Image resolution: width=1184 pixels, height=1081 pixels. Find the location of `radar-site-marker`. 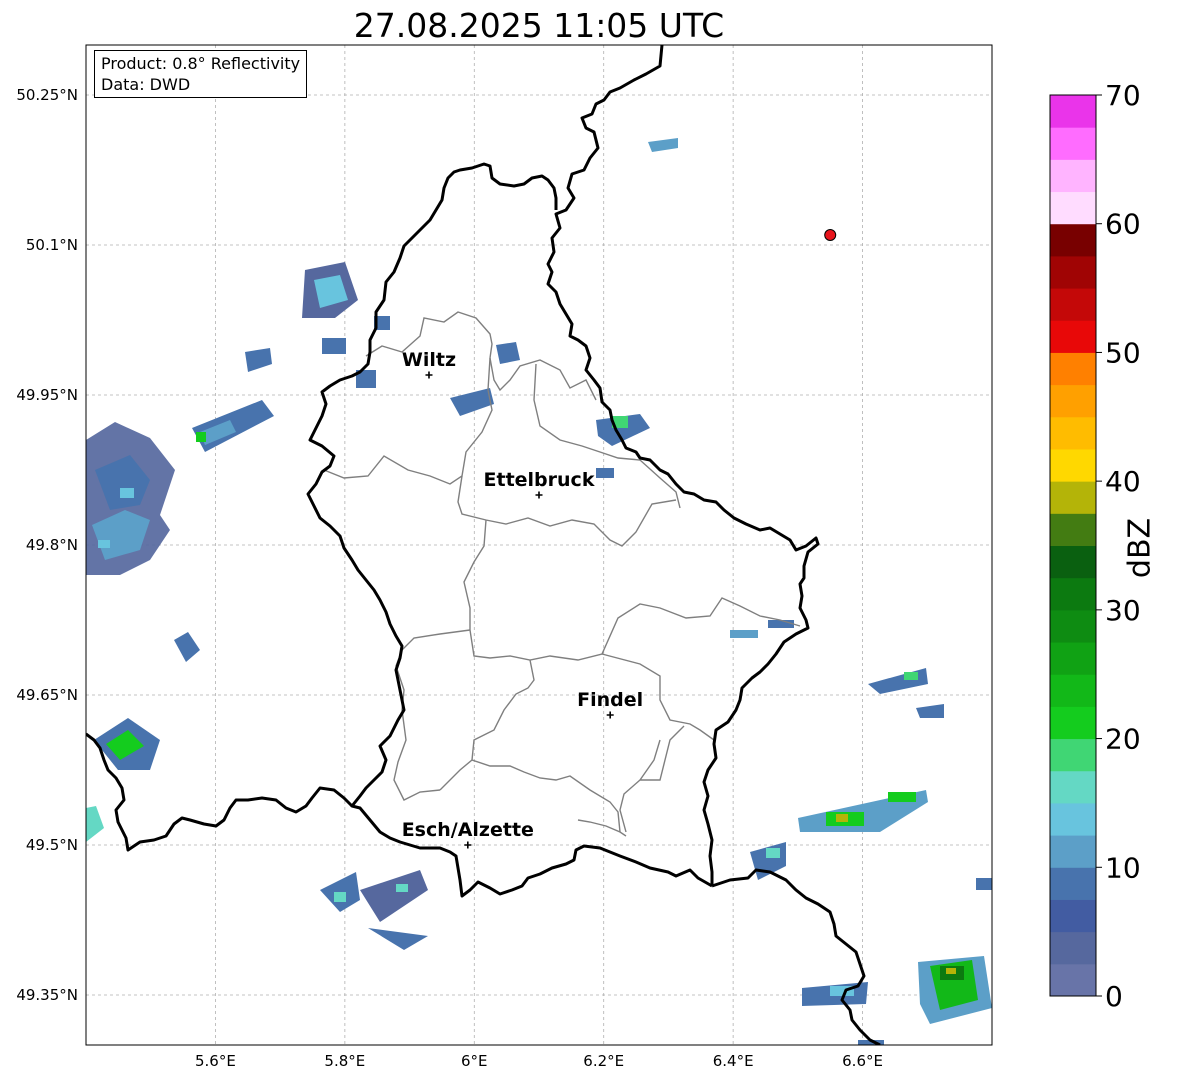

radar-site-marker is located at coordinates (830, 235).